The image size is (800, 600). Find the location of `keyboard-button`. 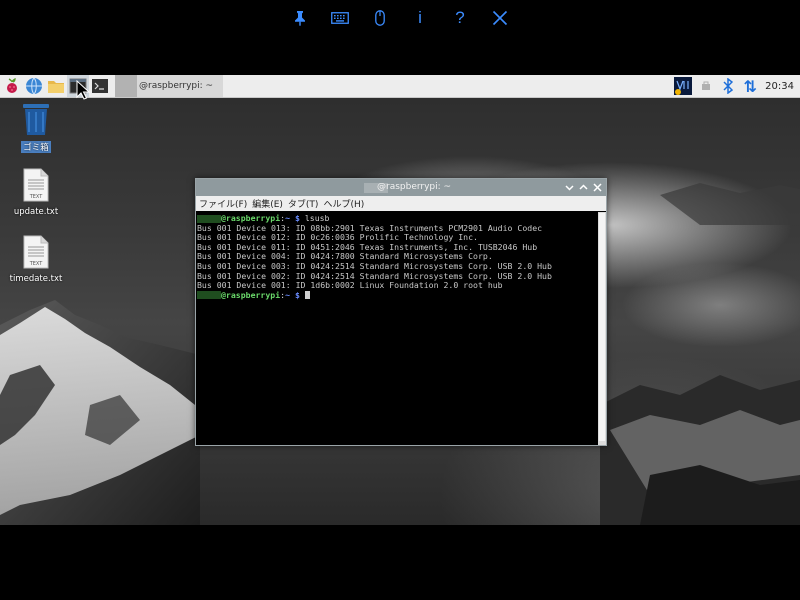

keyboard-button is located at coordinates (340, 18).